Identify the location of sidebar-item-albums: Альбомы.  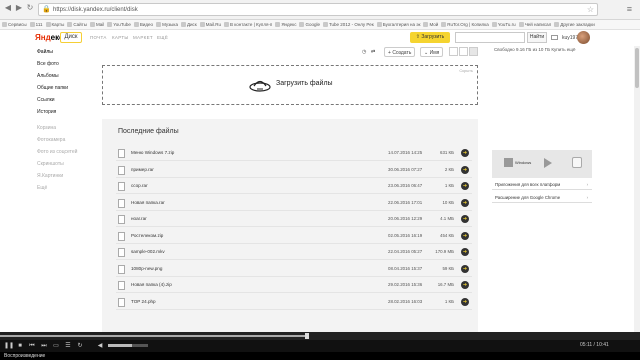
(67, 76).